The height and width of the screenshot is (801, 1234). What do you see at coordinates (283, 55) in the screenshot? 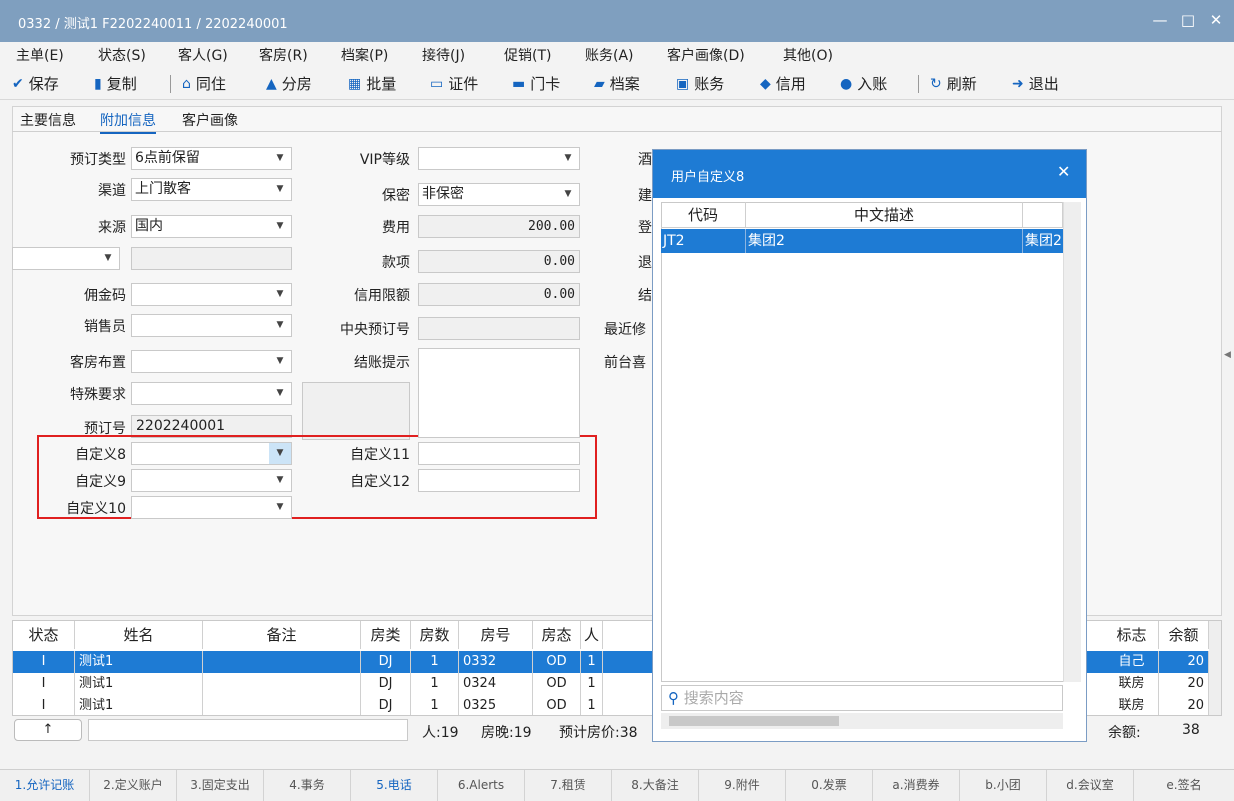
I see `menu-room: 客房(R)` at bounding box center [283, 55].